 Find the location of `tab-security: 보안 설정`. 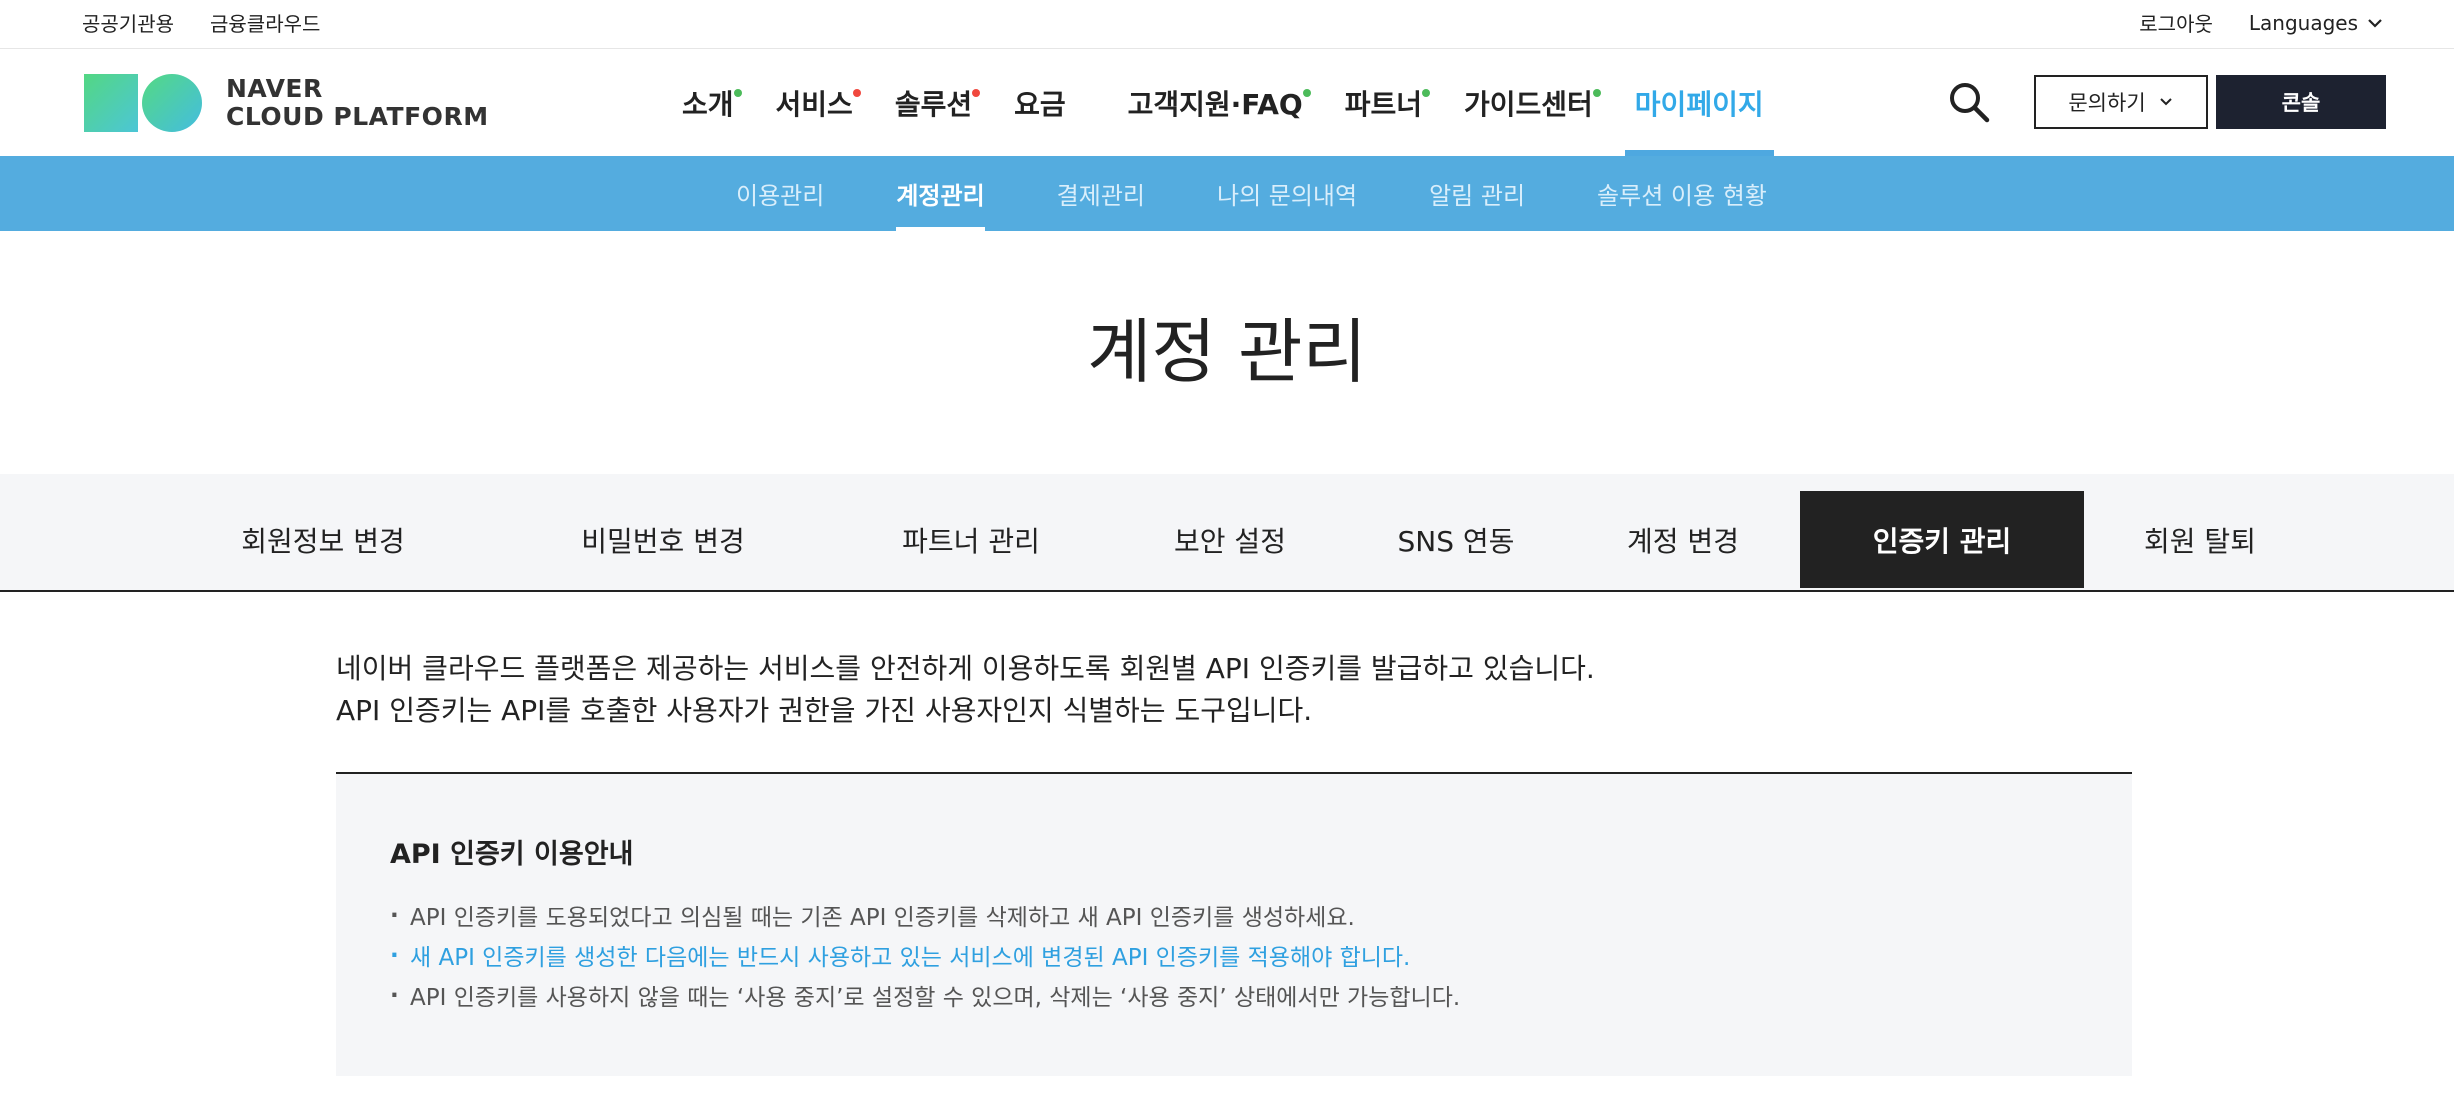

tab-security: 보안 설정 is located at coordinates (1230, 539).